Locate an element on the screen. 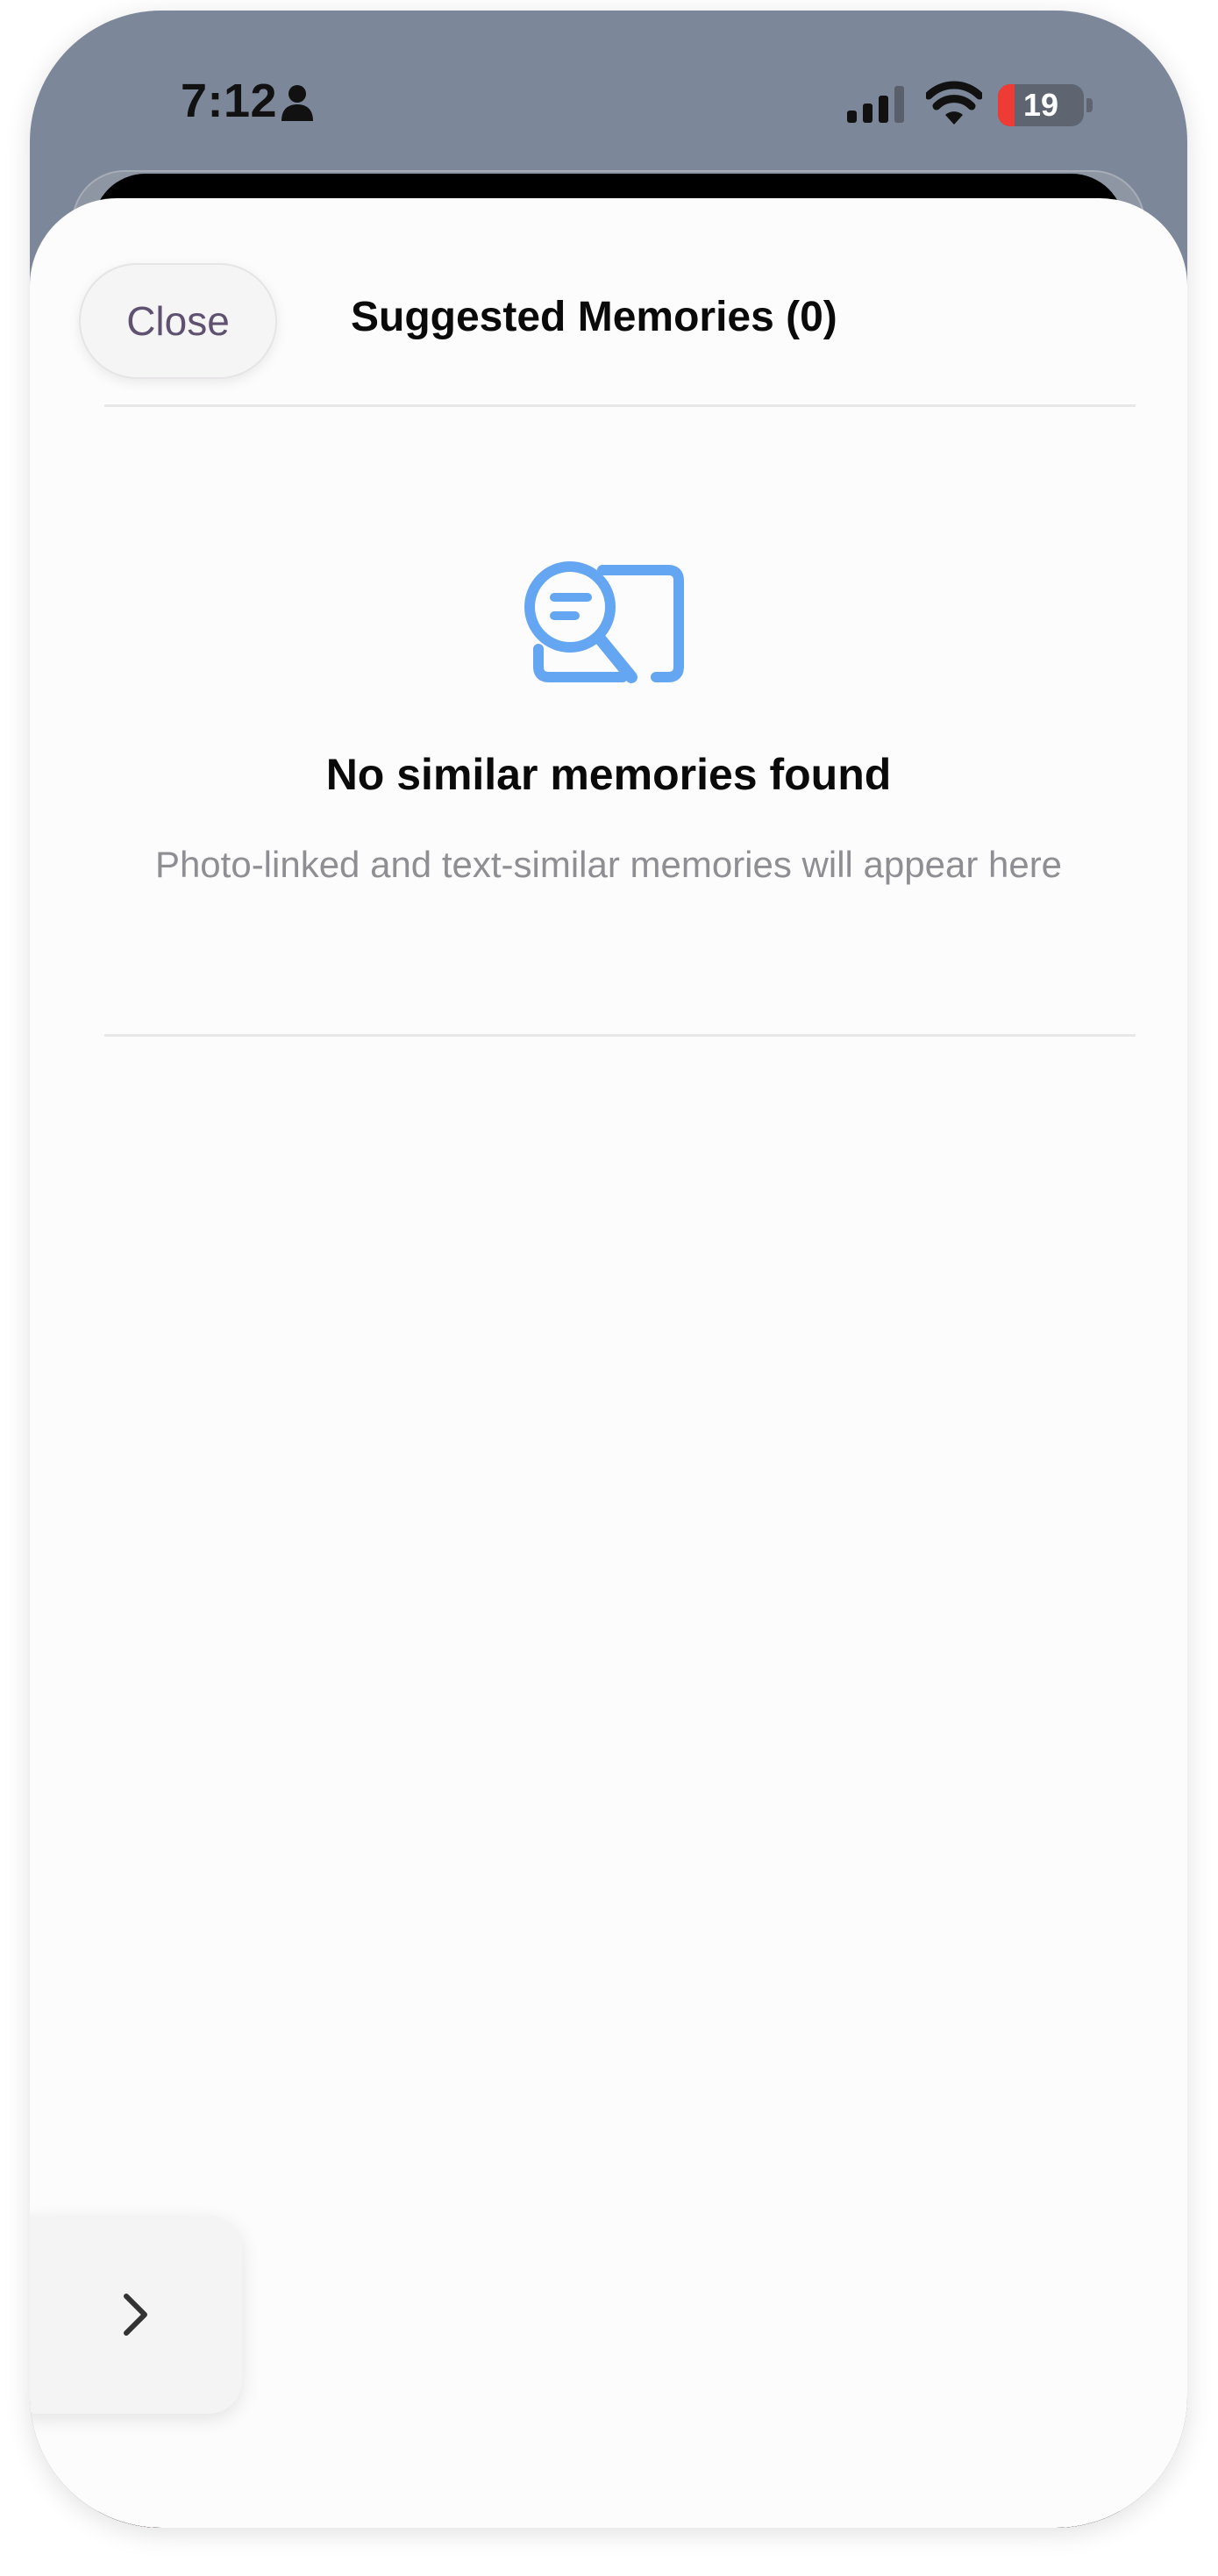  status-time: 7:12 is located at coordinates (230, 101).